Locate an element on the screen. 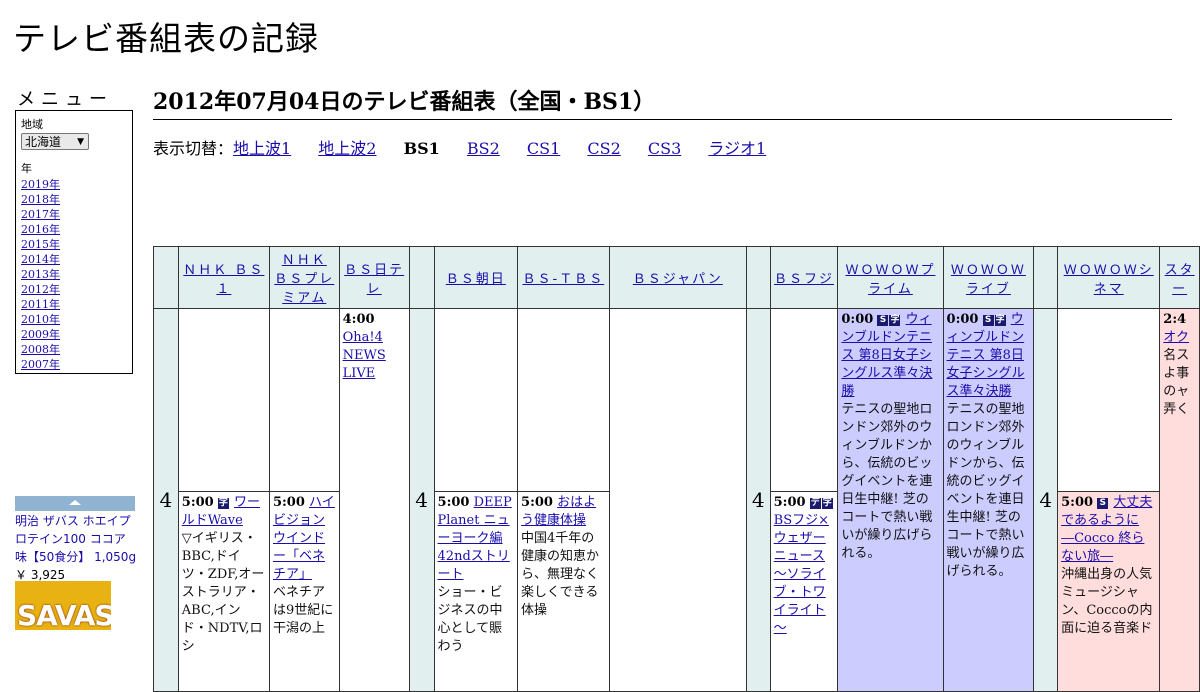 The height and width of the screenshot is (692, 1200). program-cell: 2:4 オク 名スよ事のャ弄く is located at coordinates (1179, 500).